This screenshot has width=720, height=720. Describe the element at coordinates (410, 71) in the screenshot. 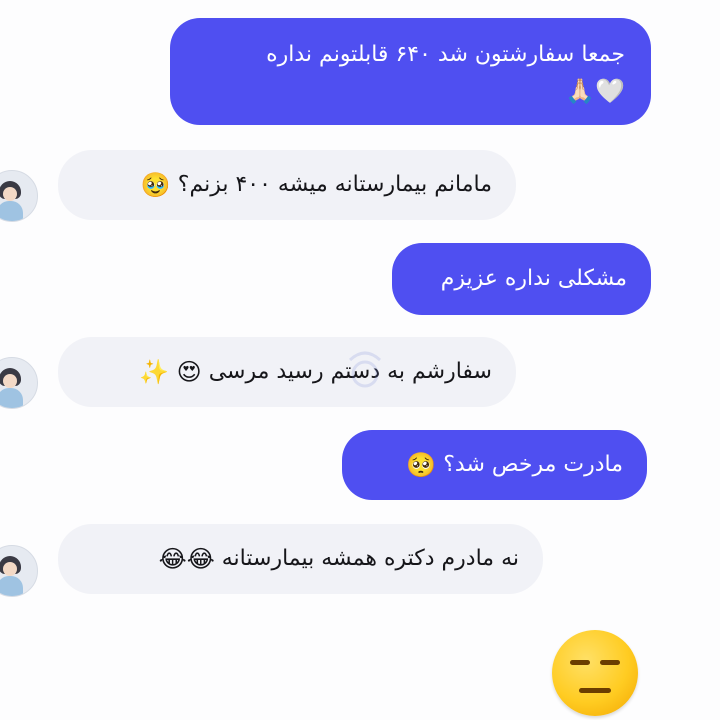

I see `message-bubble-outgoing: جمعا سفارشتون شد ۶۴۰ قابلتونم نداره 🤍🙏🏻` at that location.